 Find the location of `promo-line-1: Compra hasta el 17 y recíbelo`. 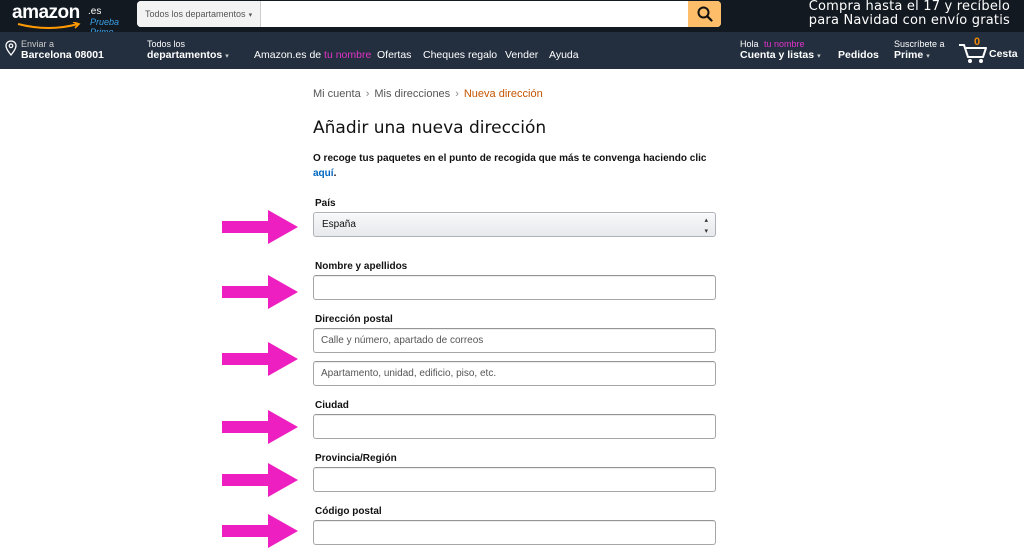

promo-line-1: Compra hasta el 17 y recíbelo is located at coordinates (909, 7).